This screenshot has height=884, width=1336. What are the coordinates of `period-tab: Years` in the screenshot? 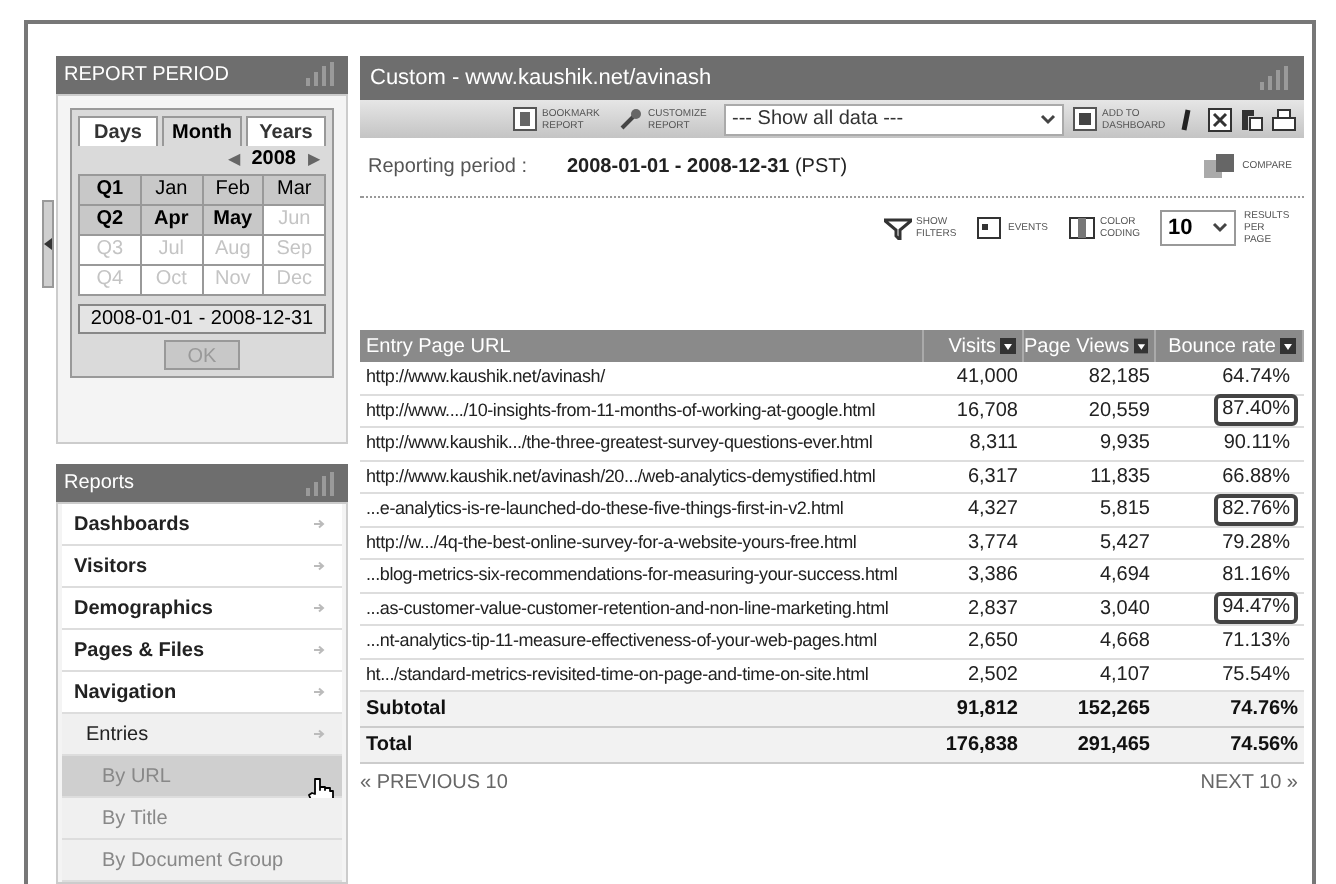 It's located at (286, 130).